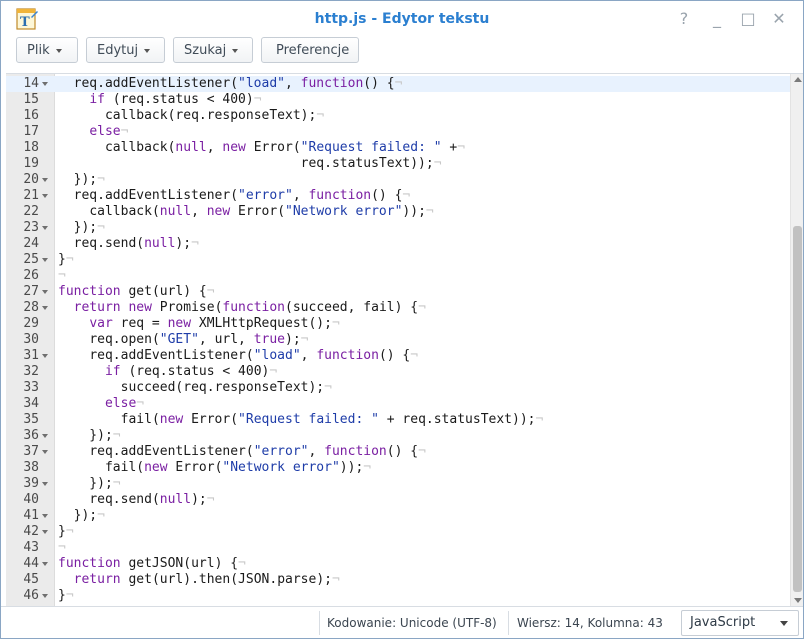 This screenshot has height=639, width=804. I want to click on code-line: 19 req.statusText));¬, so click(398, 164).